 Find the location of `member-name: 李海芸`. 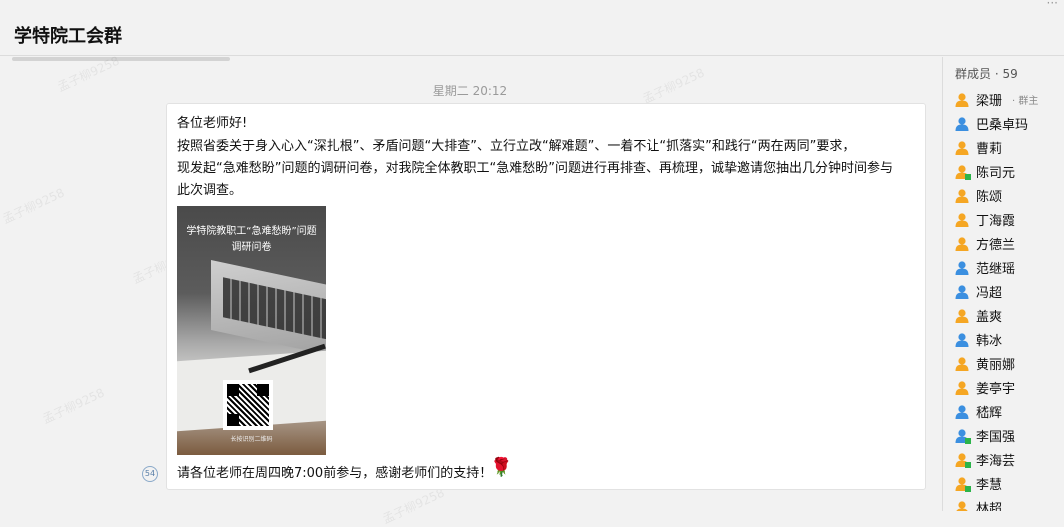

member-name: 李海芸 is located at coordinates (996, 461).